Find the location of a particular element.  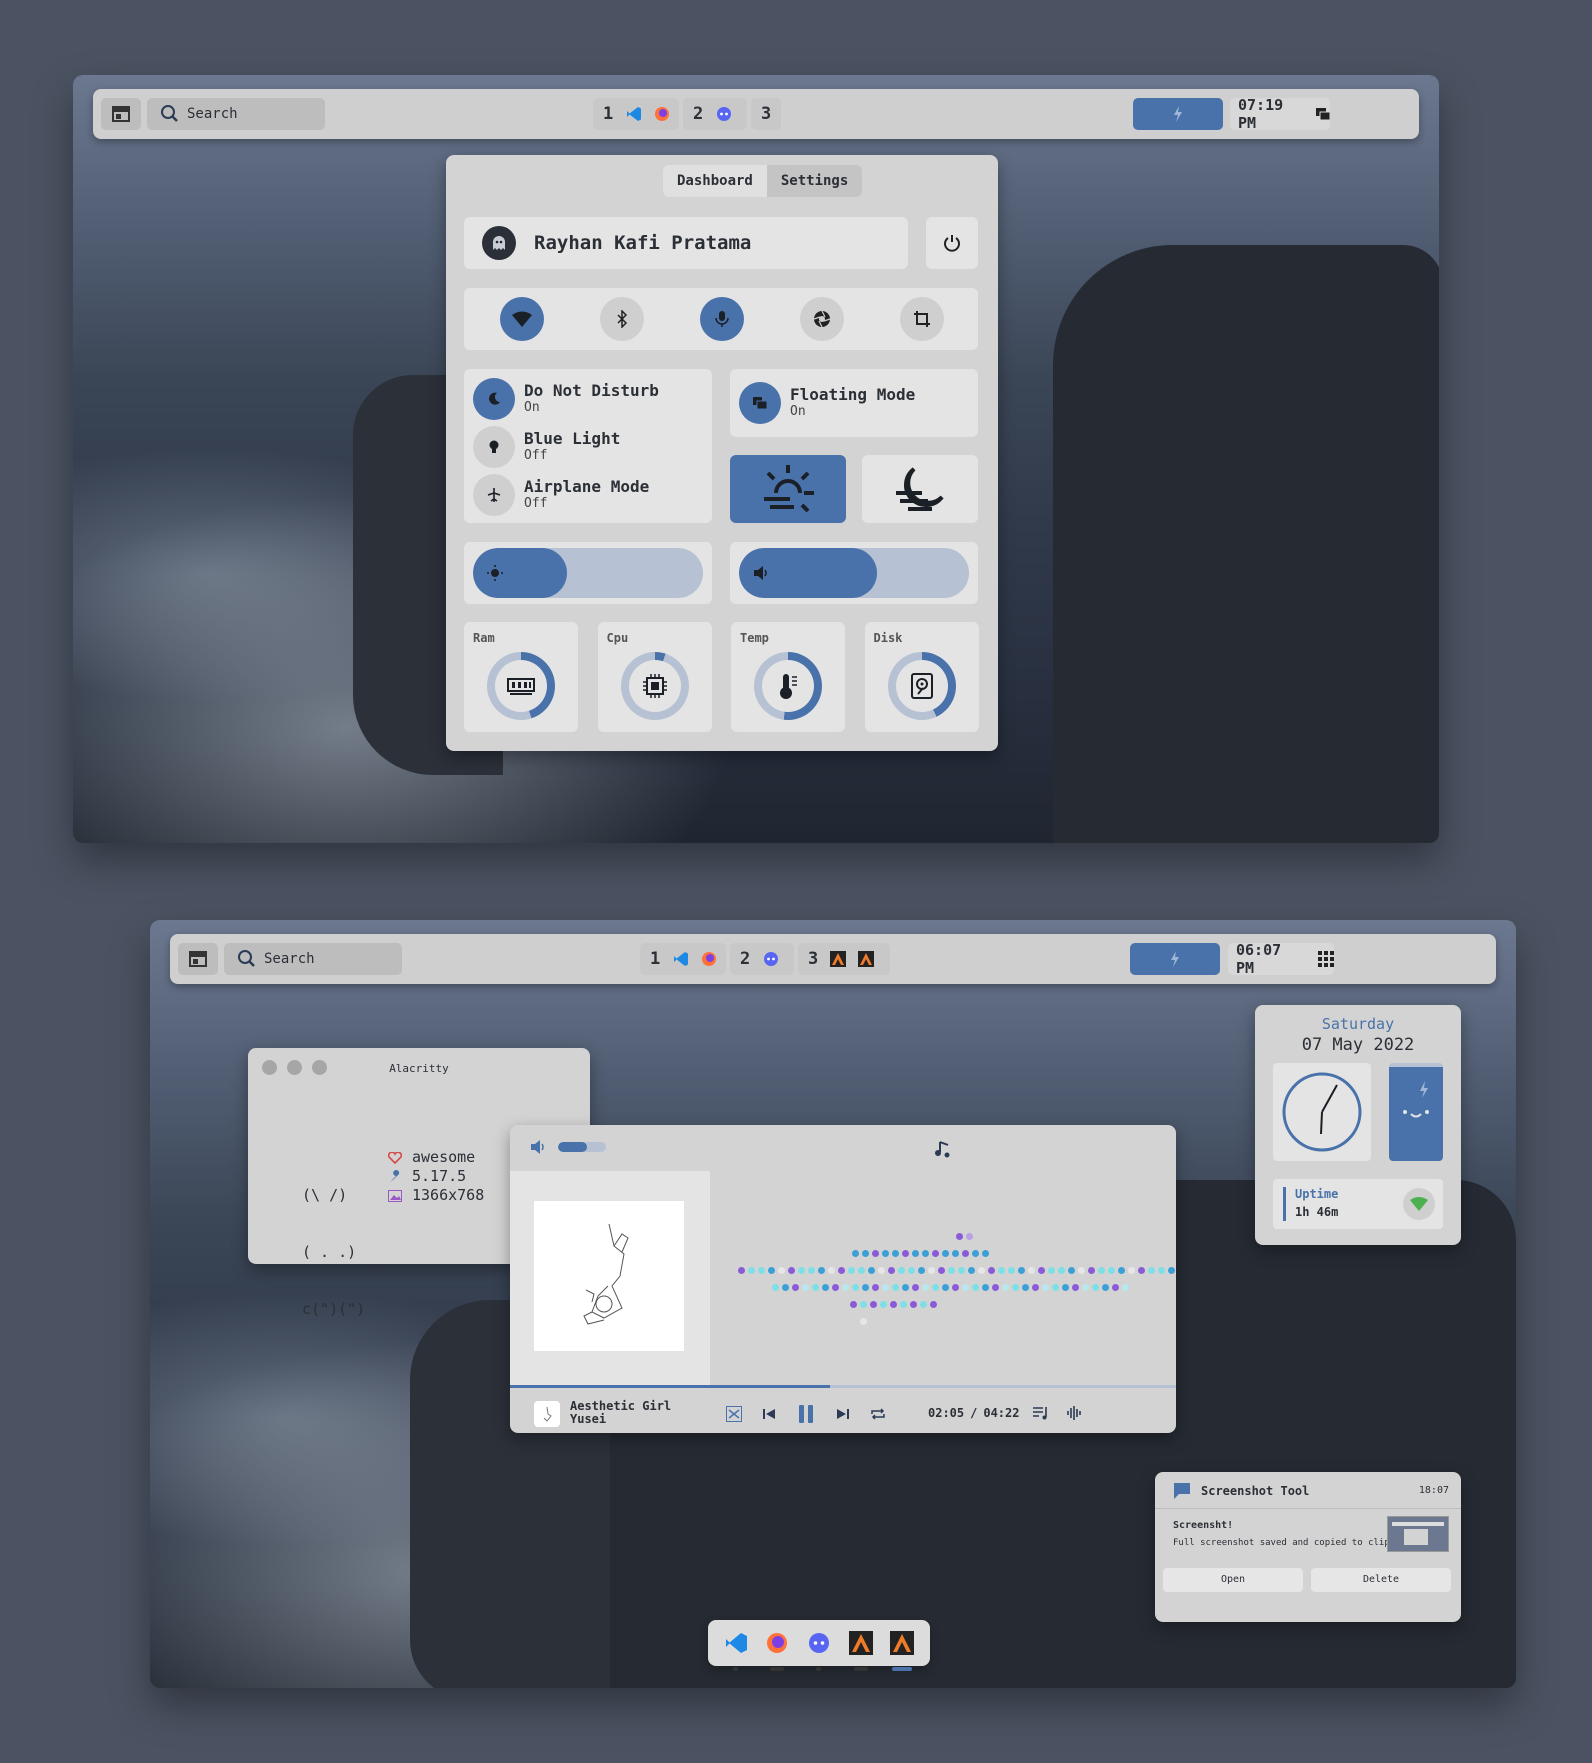

dock-item-alacritty-active is located at coordinates (902, 1648).